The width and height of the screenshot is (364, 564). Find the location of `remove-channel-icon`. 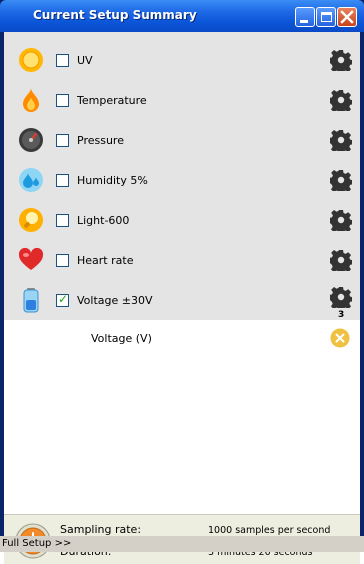

remove-channel-icon is located at coordinates (340, 338).